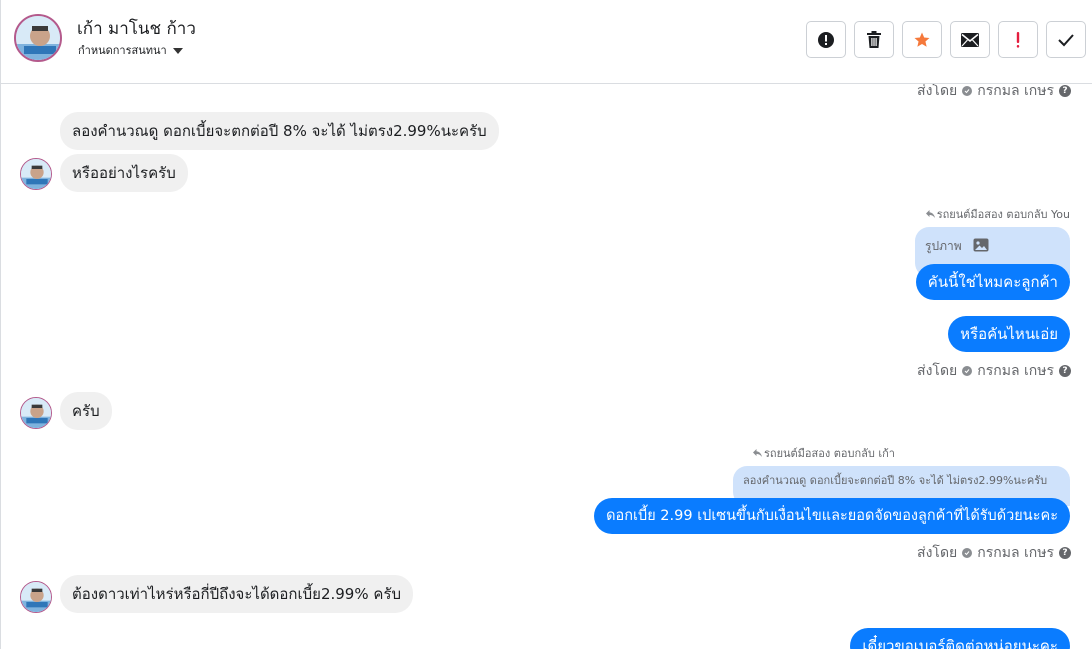  Describe the element at coordinates (946, 39) in the screenshot. I see `conversation-toolbar` at that location.